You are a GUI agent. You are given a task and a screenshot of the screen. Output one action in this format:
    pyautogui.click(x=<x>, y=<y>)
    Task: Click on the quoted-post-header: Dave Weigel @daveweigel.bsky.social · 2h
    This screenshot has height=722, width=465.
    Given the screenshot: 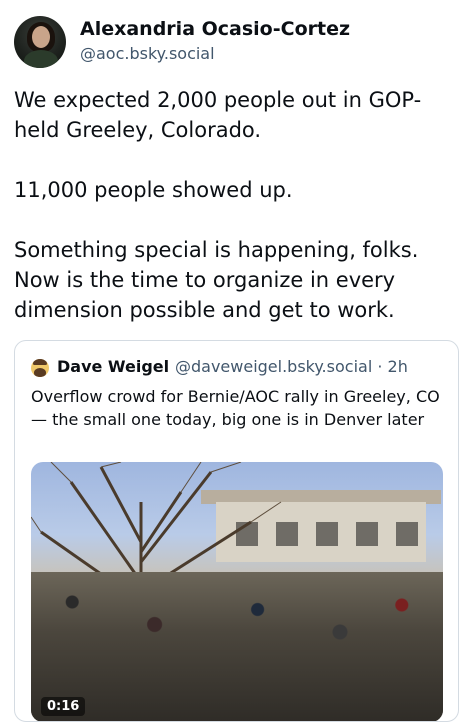 What is the action you would take?
    pyautogui.click(x=241, y=368)
    